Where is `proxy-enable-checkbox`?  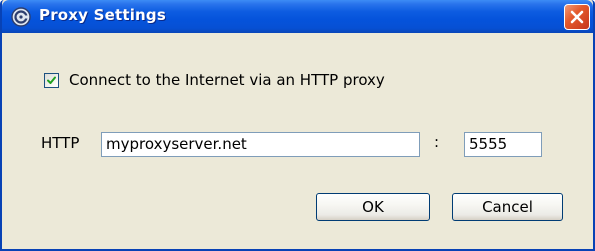 proxy-enable-checkbox is located at coordinates (51, 80).